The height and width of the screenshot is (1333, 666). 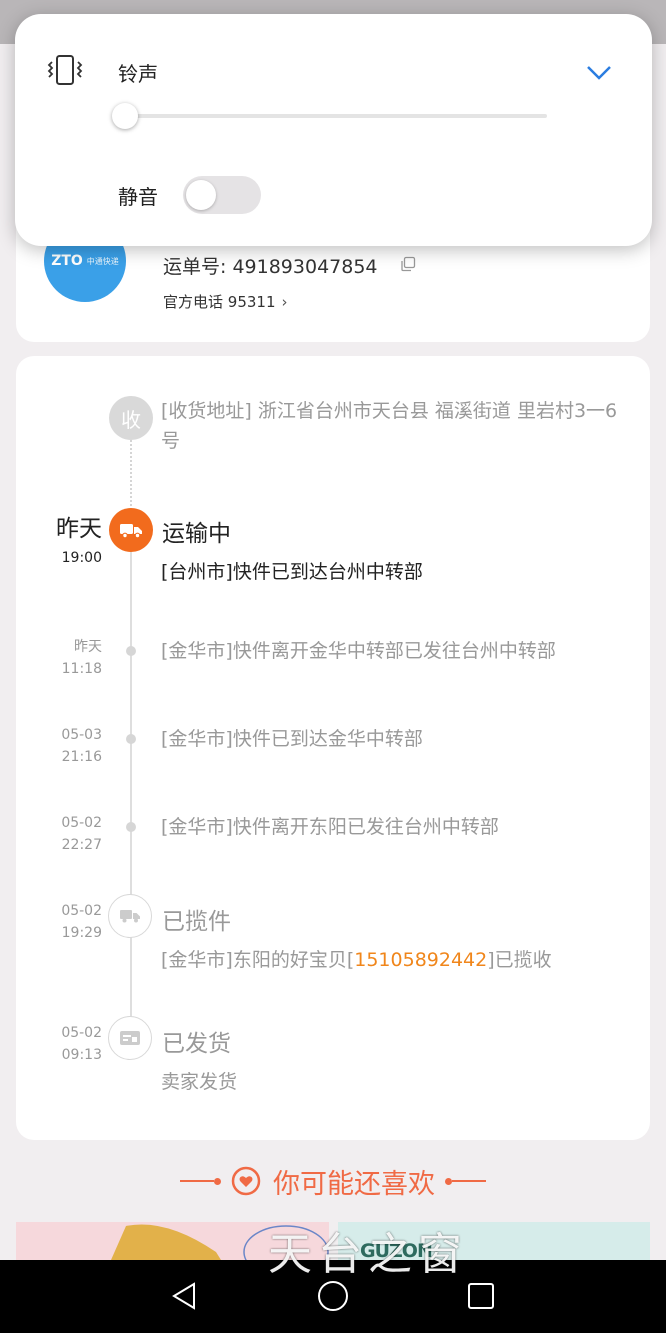 What do you see at coordinates (138, 74) in the screenshot?
I see `ringtone-label: 铃声` at bounding box center [138, 74].